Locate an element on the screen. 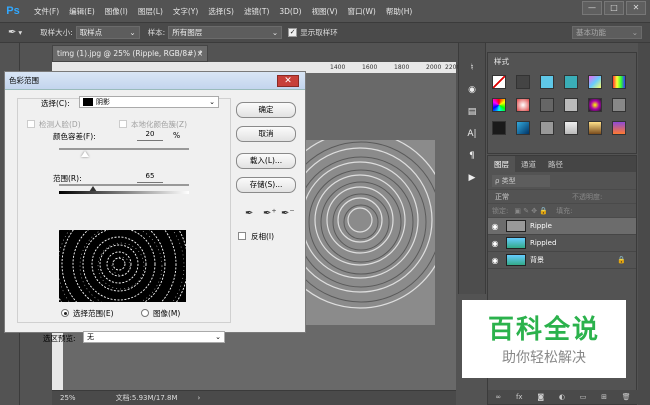 Image resolution: width=650 pixels, height=405 pixels. select-dropdown: 阴影 ⌄ is located at coordinates (149, 102).